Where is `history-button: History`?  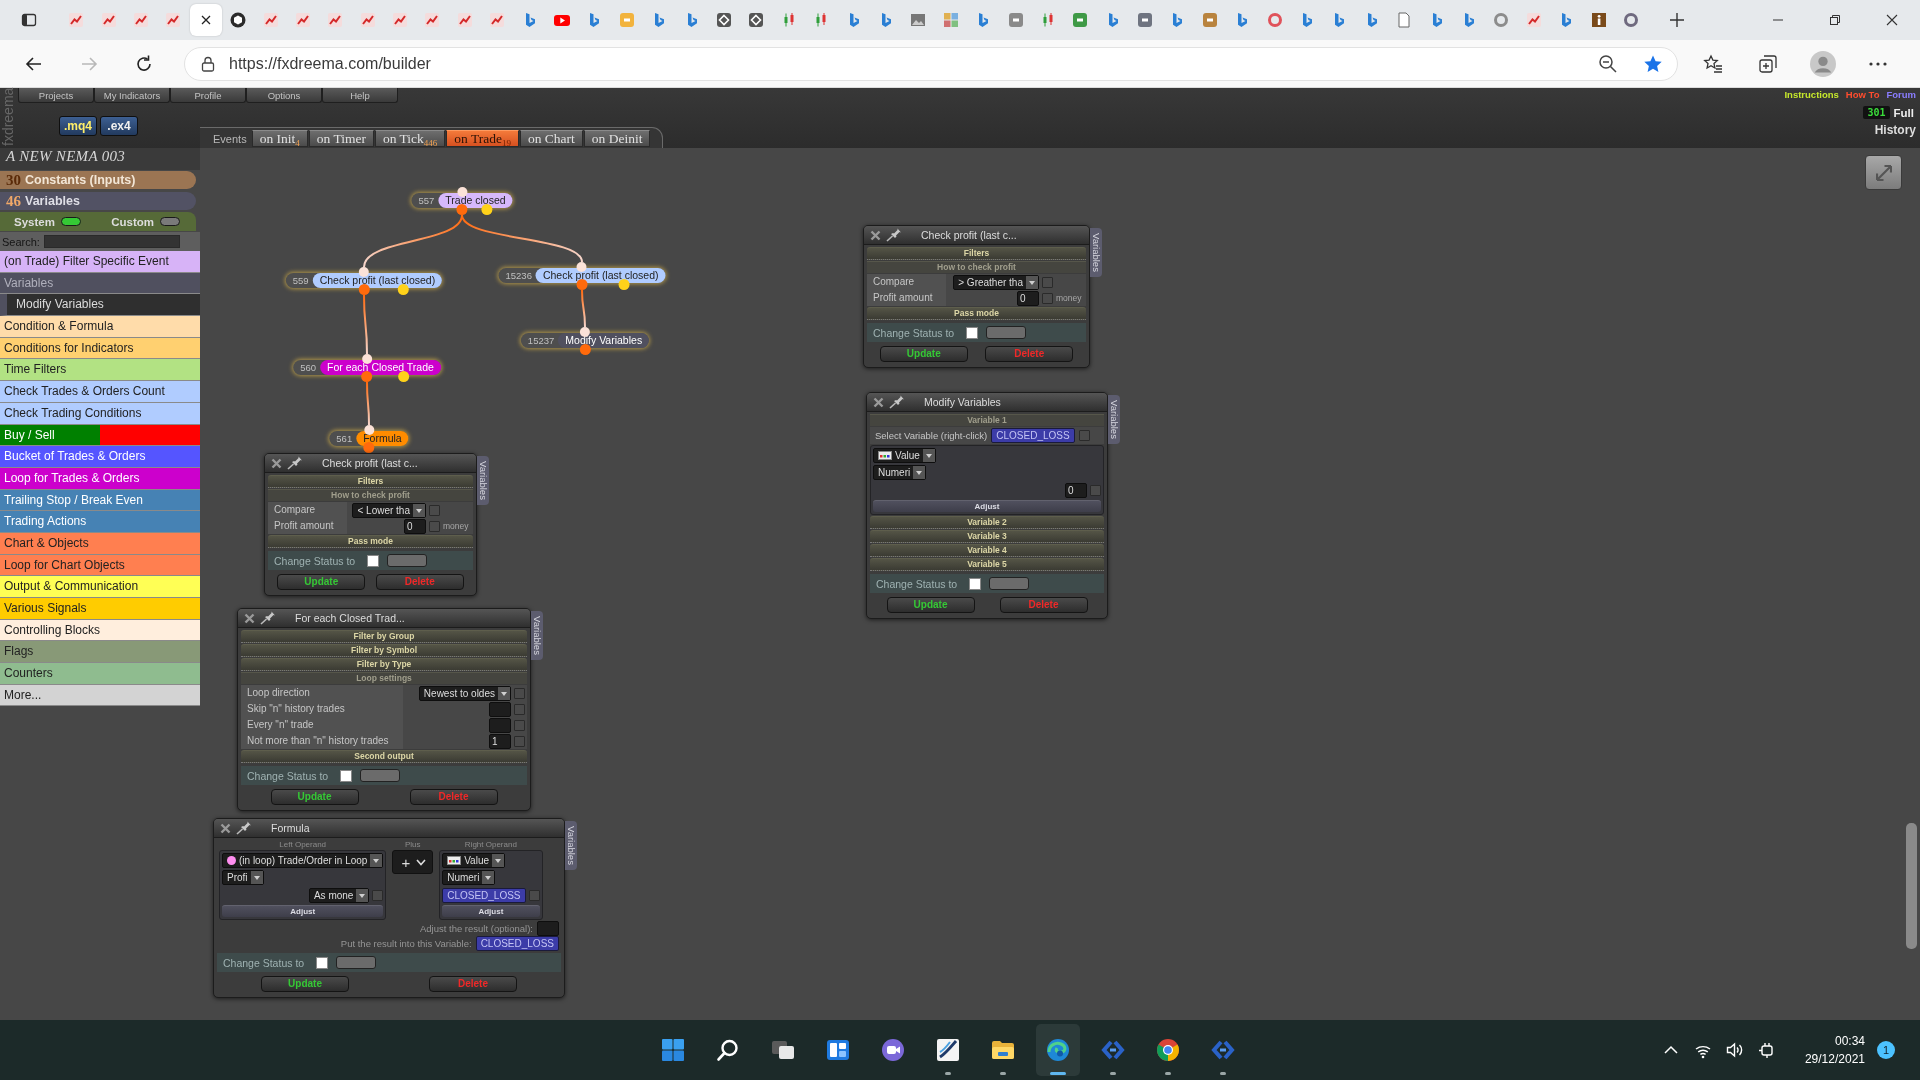
history-button: History is located at coordinates (1895, 130).